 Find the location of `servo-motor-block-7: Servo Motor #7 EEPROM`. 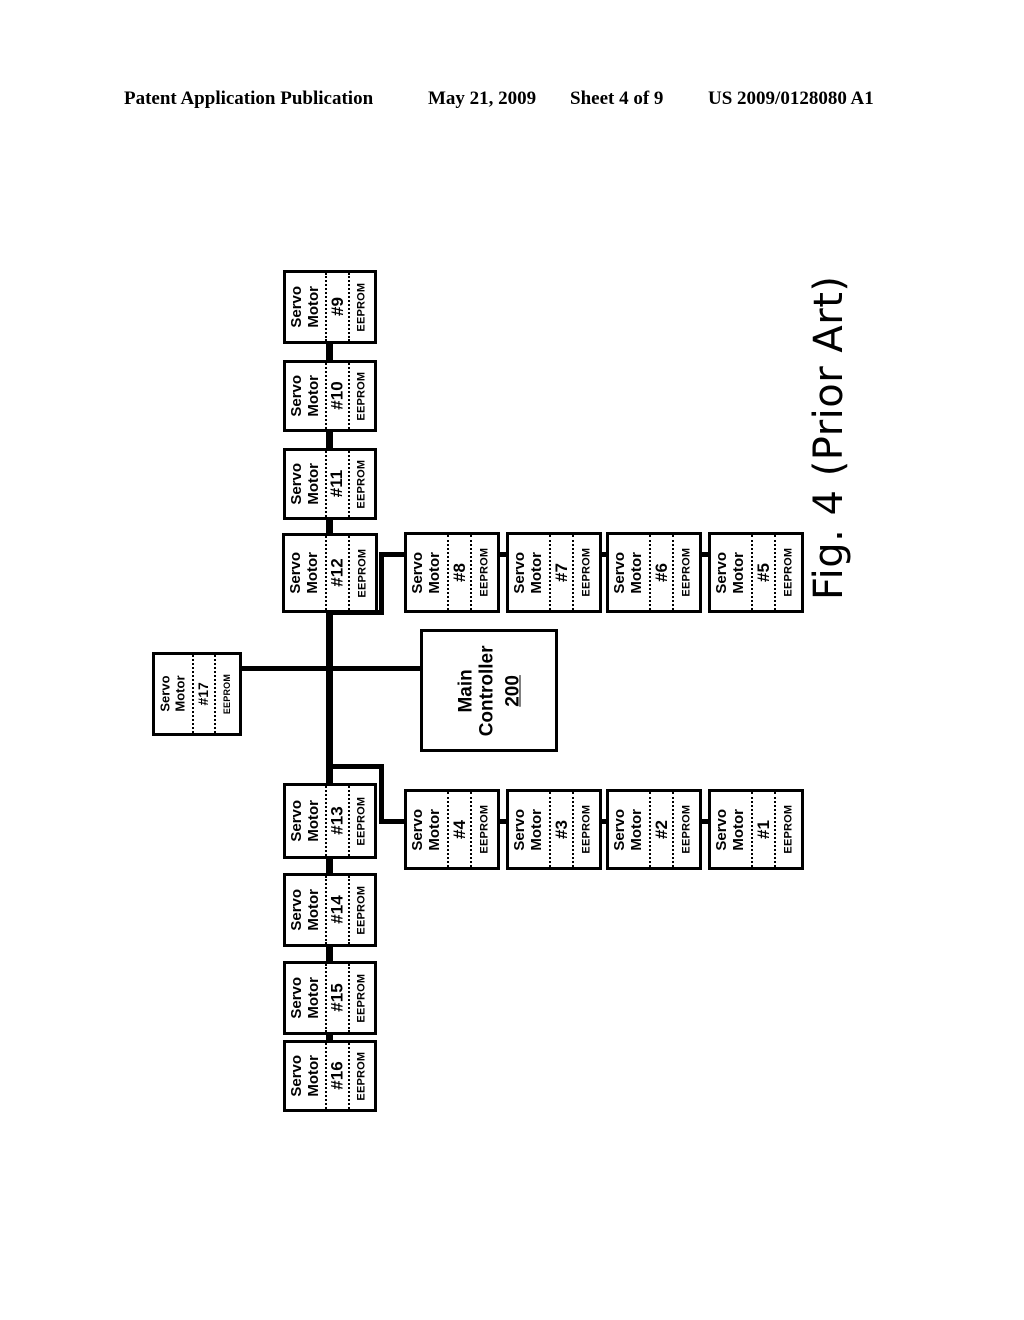

servo-motor-block-7: Servo Motor #7 EEPROM is located at coordinates (554, 572).